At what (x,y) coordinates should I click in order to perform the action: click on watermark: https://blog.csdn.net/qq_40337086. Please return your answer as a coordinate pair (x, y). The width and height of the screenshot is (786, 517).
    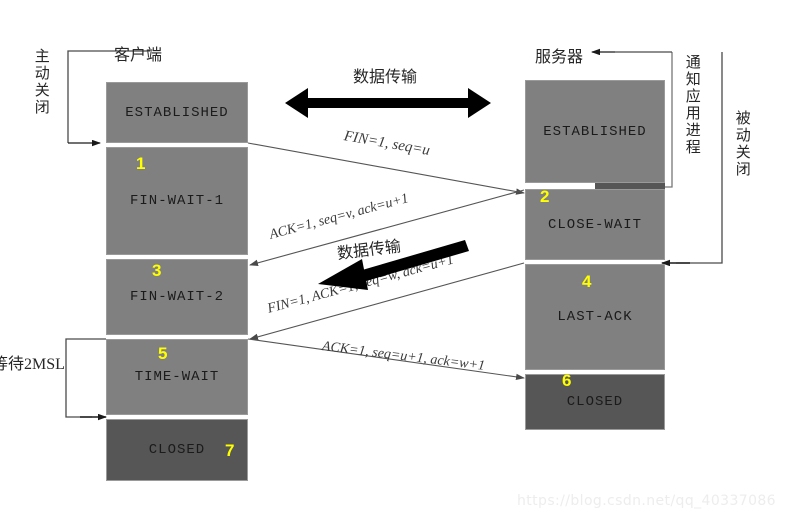
    Looking at the image, I should click on (646, 501).